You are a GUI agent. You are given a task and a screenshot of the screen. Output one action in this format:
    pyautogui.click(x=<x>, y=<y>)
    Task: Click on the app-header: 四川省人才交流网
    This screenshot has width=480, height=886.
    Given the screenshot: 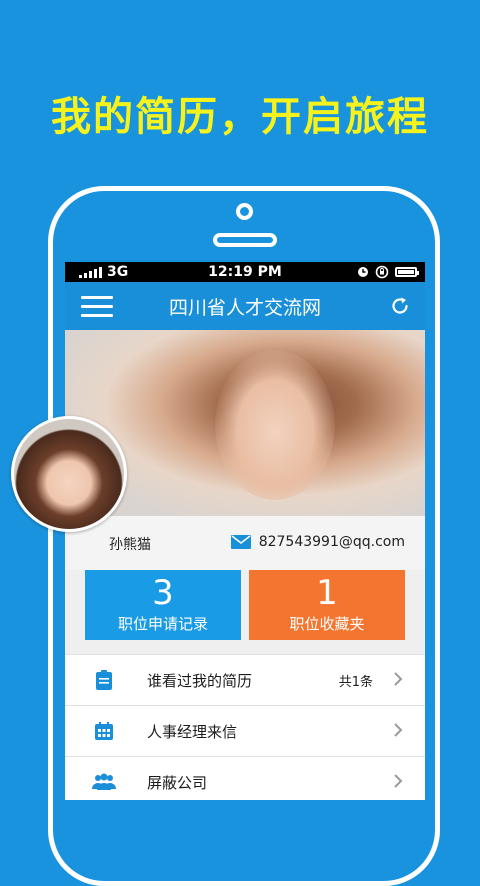 What is the action you would take?
    pyautogui.click(x=245, y=306)
    